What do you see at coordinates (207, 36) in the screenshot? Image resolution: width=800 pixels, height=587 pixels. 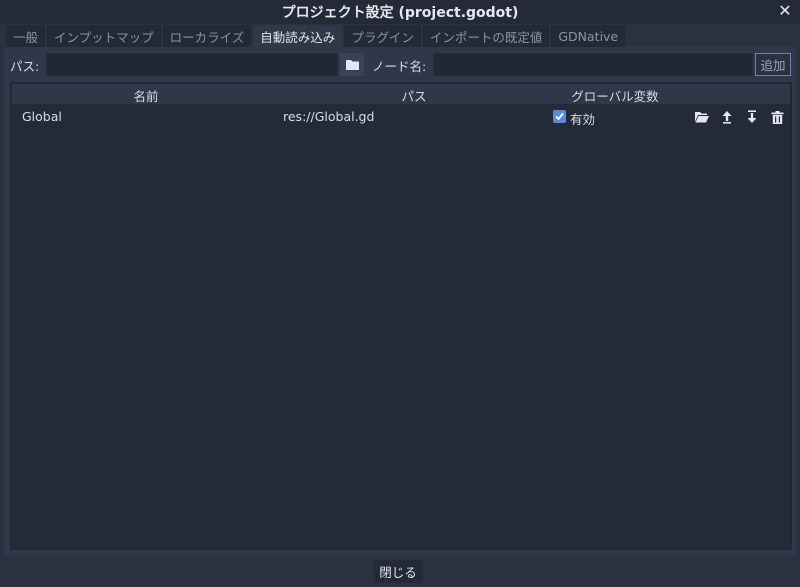 I see `tab-localization: ローカライズ` at bounding box center [207, 36].